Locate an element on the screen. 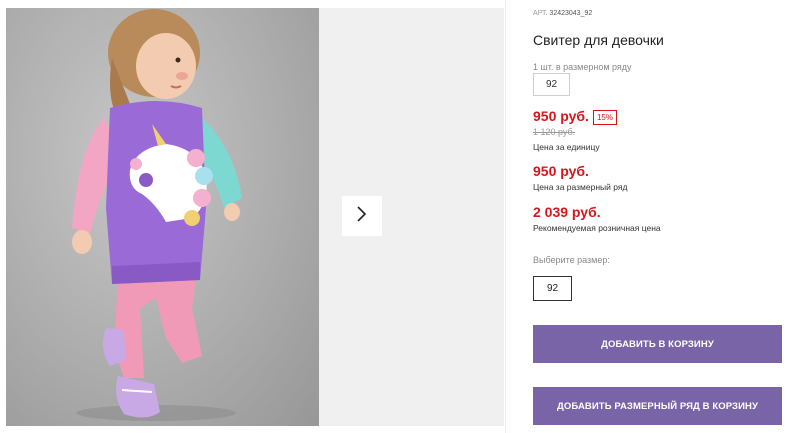 The height and width of the screenshot is (433, 800). size-option-92: 92 is located at coordinates (552, 288).